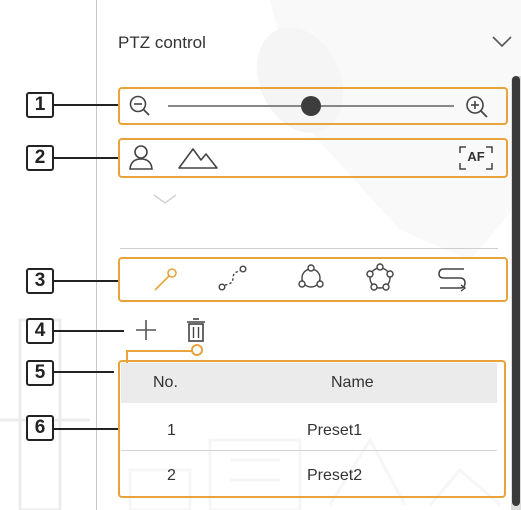  I want to click on zoom-slider, so click(311, 106).